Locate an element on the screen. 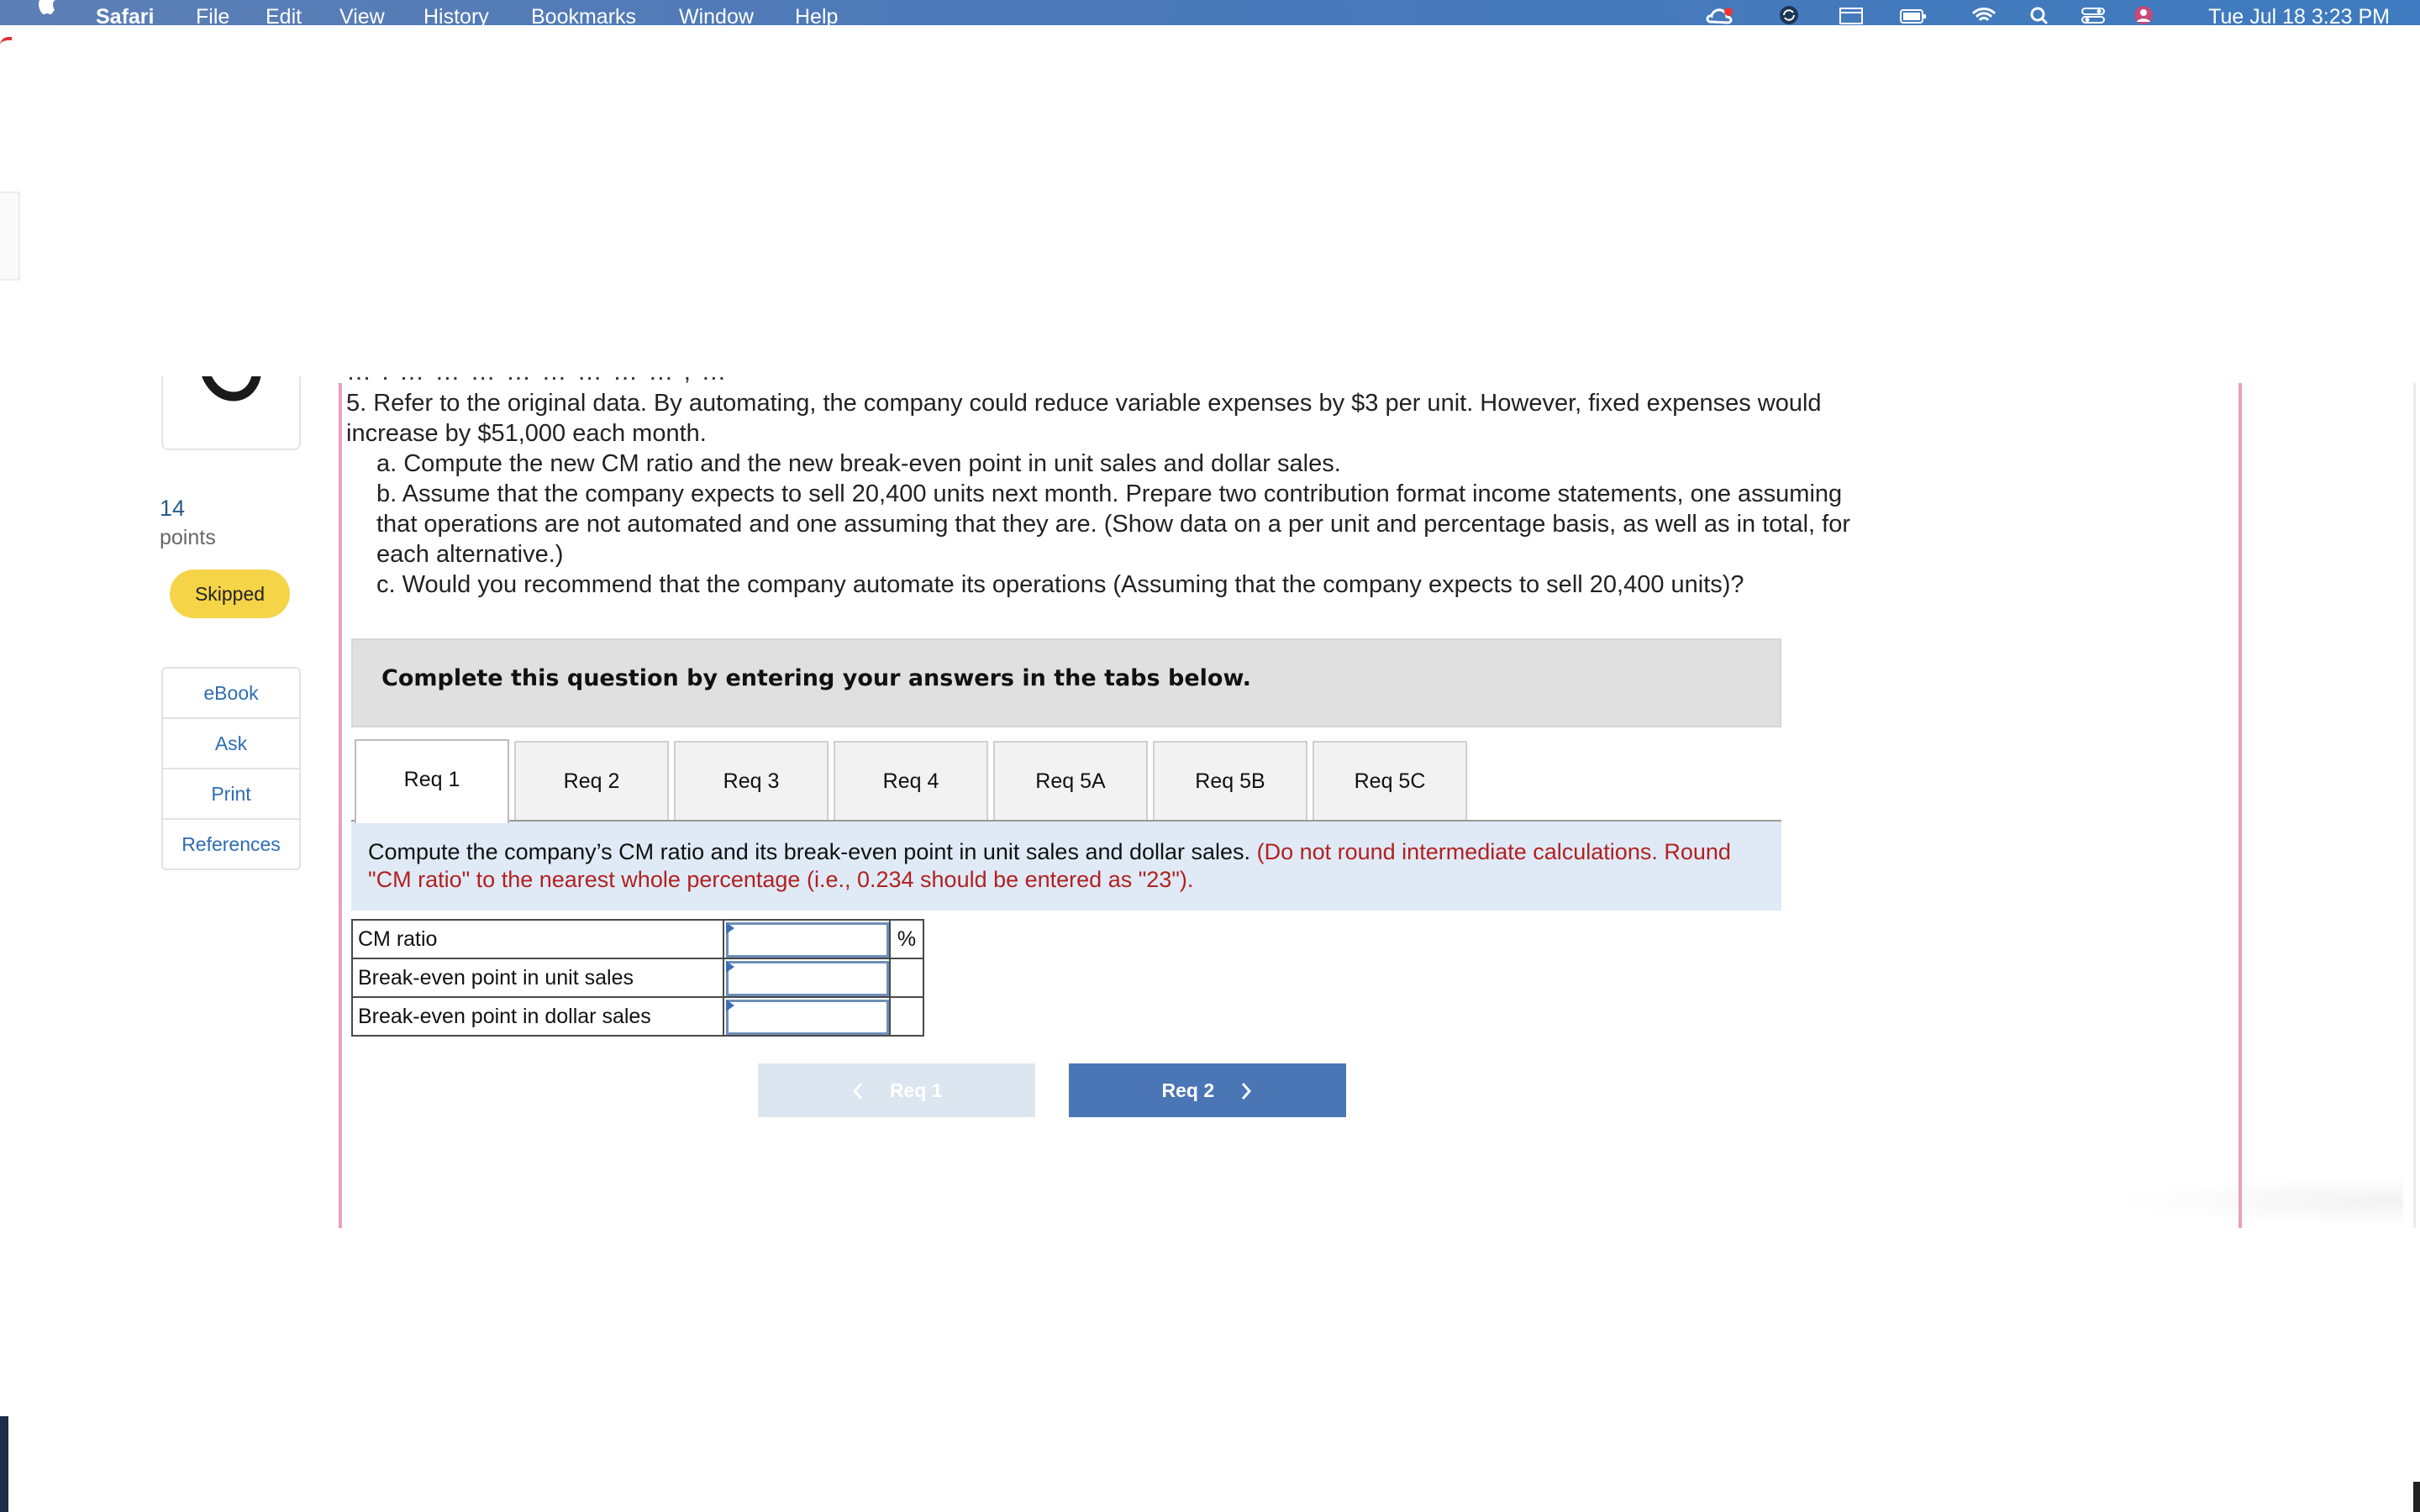  dock-edge-right is located at coordinates (2416, 1497).